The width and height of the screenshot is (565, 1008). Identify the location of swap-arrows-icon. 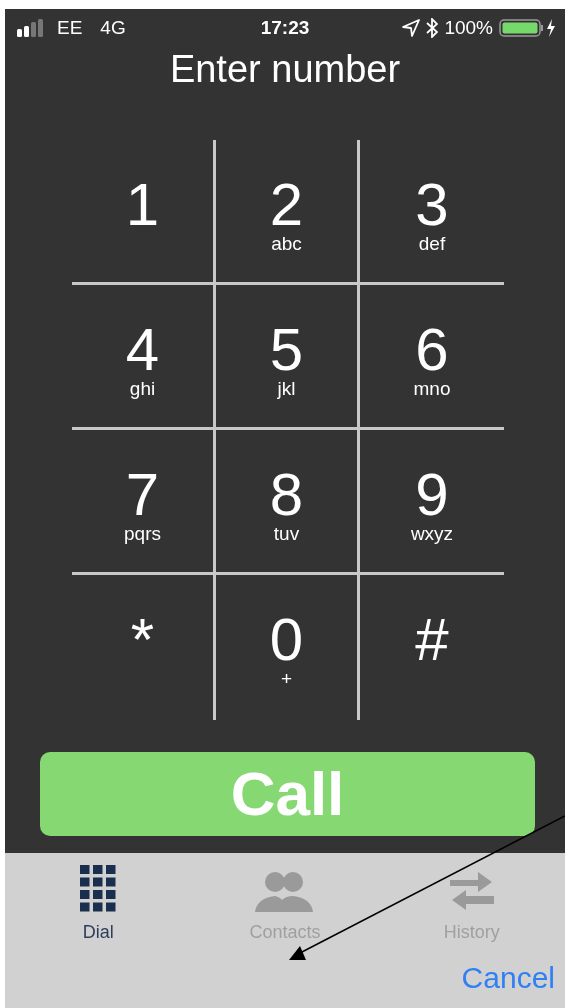
(471, 891).